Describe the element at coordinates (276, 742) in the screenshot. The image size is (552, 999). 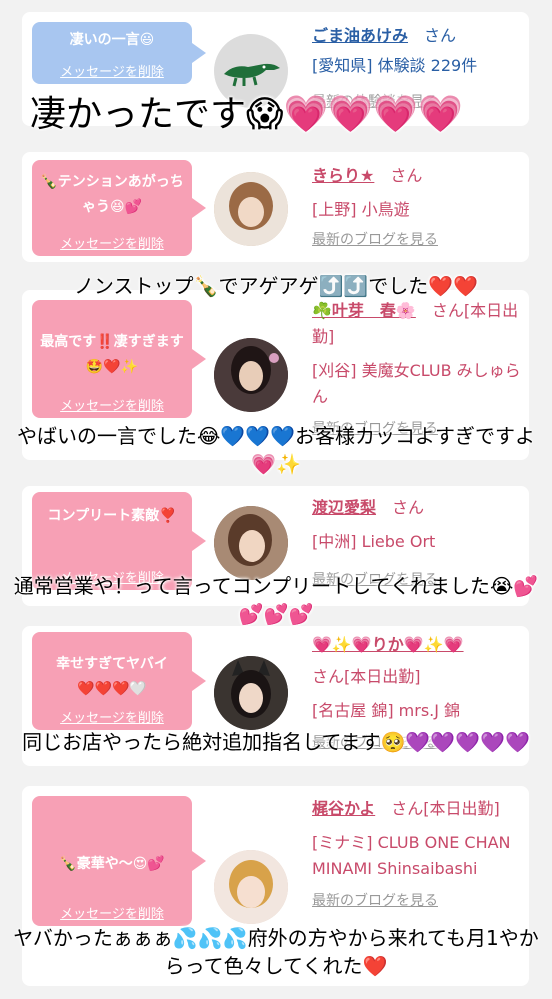
I see `caption-overlay-5: 同じお店やったら絶対追加指名してます🥺💜💜💜💜💜` at that location.